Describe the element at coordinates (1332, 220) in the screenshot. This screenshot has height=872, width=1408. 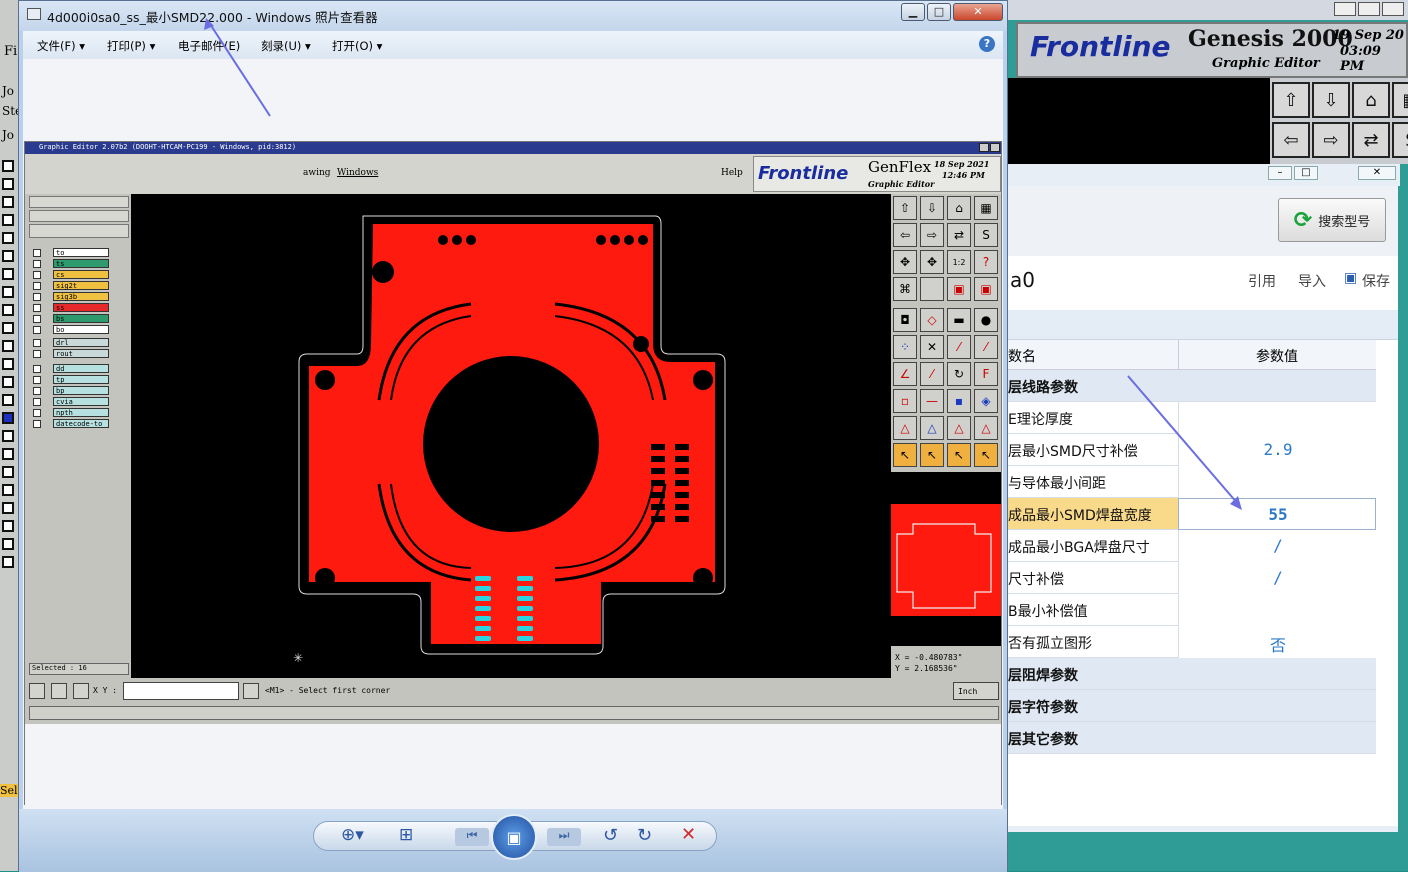
I see `search-model-button: ⟳ 搜索型号` at that location.